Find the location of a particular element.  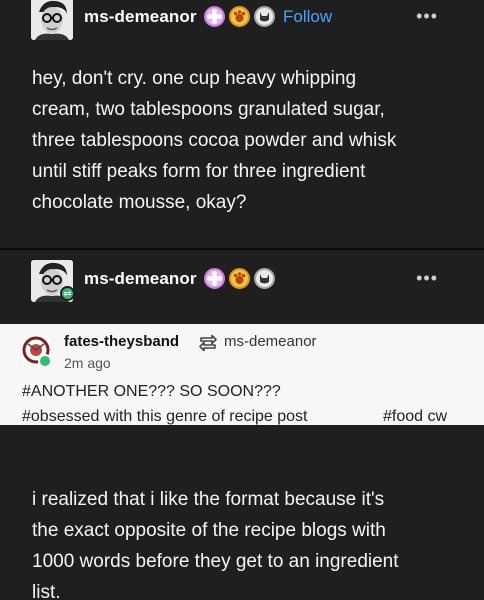

reblogged-from-username: ms-demeanor is located at coordinates (270, 341).